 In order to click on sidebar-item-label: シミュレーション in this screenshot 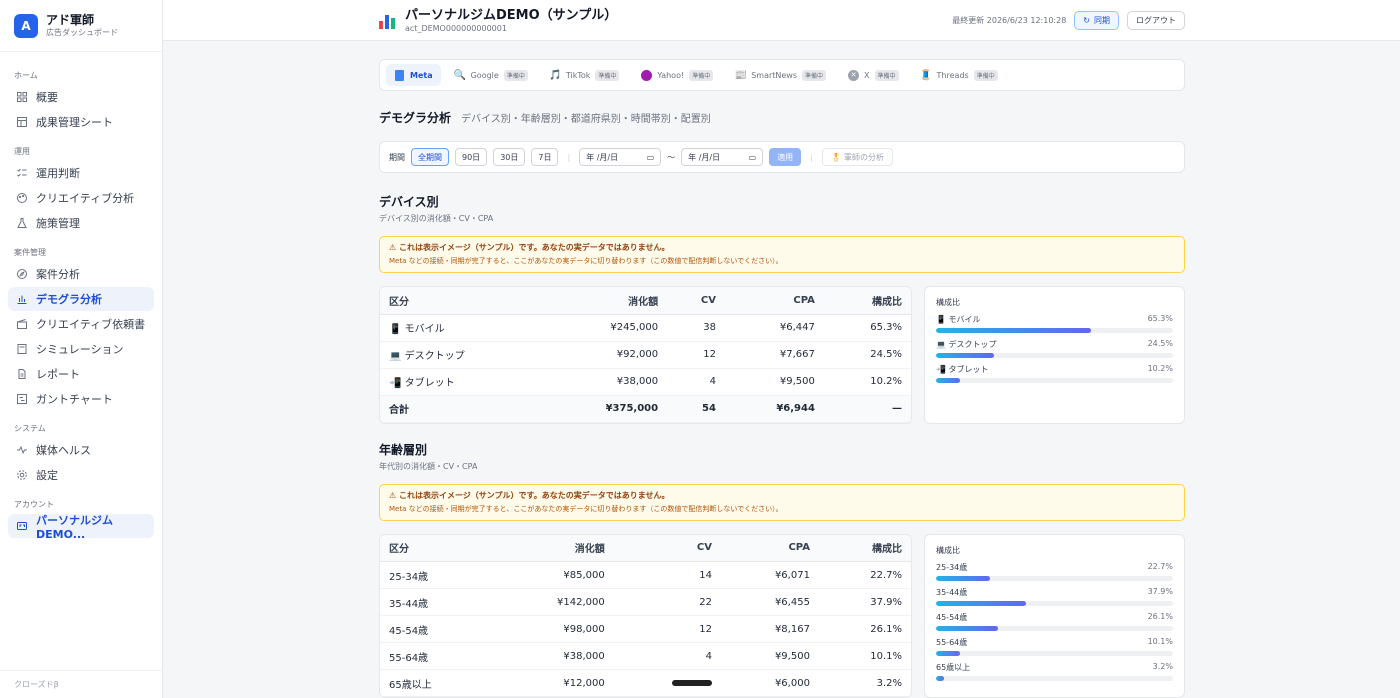, I will do `click(80, 349)`.